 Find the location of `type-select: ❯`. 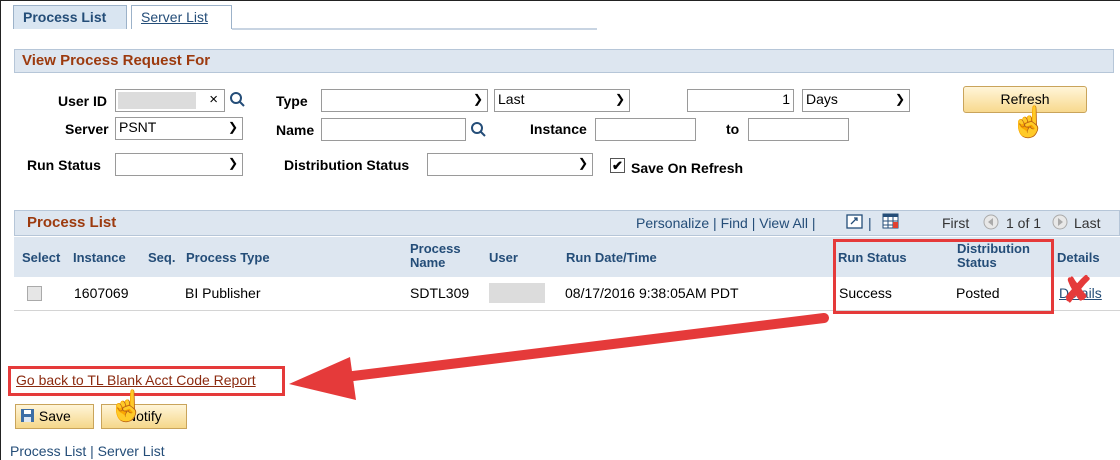

type-select: ❯ is located at coordinates (404, 100).